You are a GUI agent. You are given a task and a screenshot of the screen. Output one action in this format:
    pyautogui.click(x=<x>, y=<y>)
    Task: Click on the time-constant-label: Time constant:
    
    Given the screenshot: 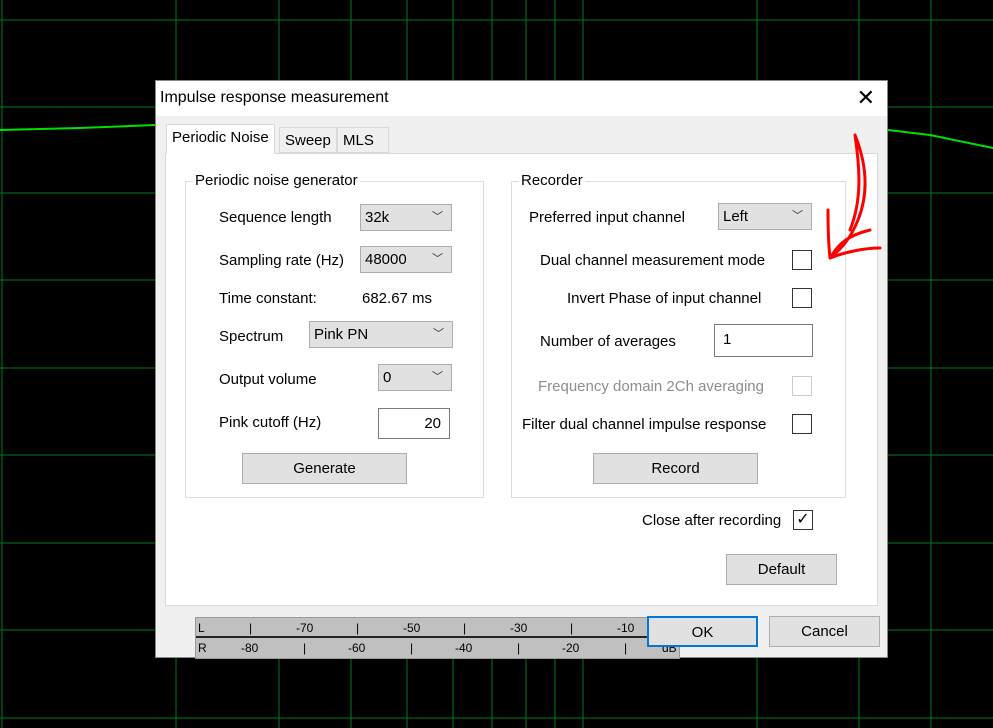 What is the action you would take?
    pyautogui.click(x=268, y=298)
    